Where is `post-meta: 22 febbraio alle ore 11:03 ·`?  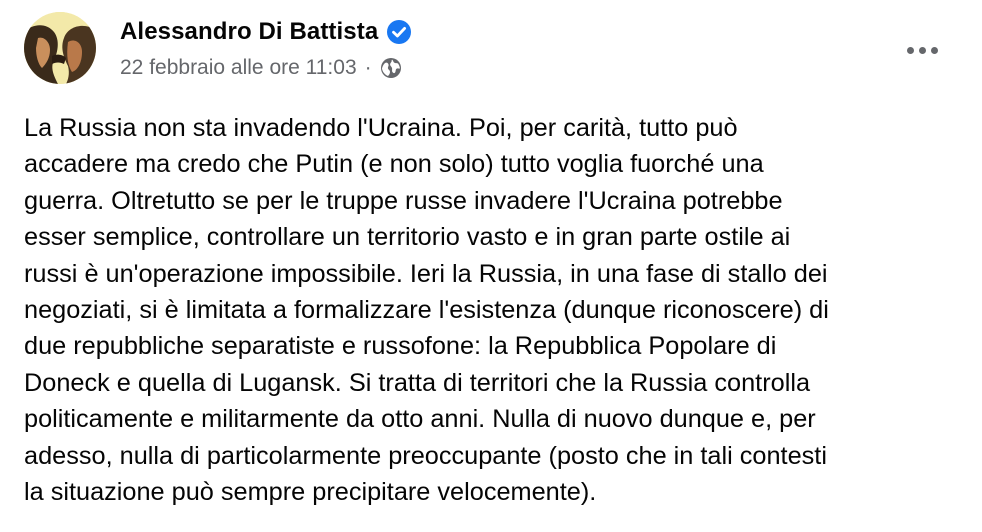
post-meta: 22 febbraio alle ore 11:03 · is located at coordinates (261, 68).